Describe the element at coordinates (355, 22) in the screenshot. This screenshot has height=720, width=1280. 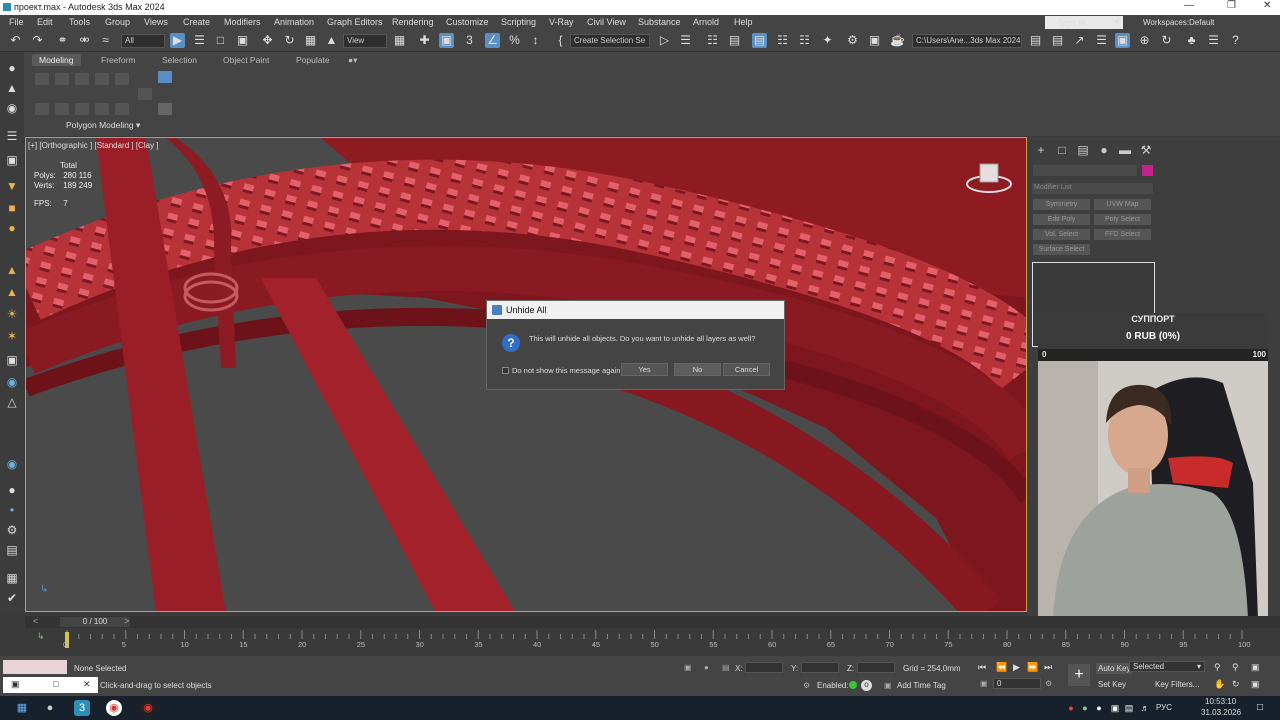
I see `menu-graph-editors: Graph Editors` at that location.